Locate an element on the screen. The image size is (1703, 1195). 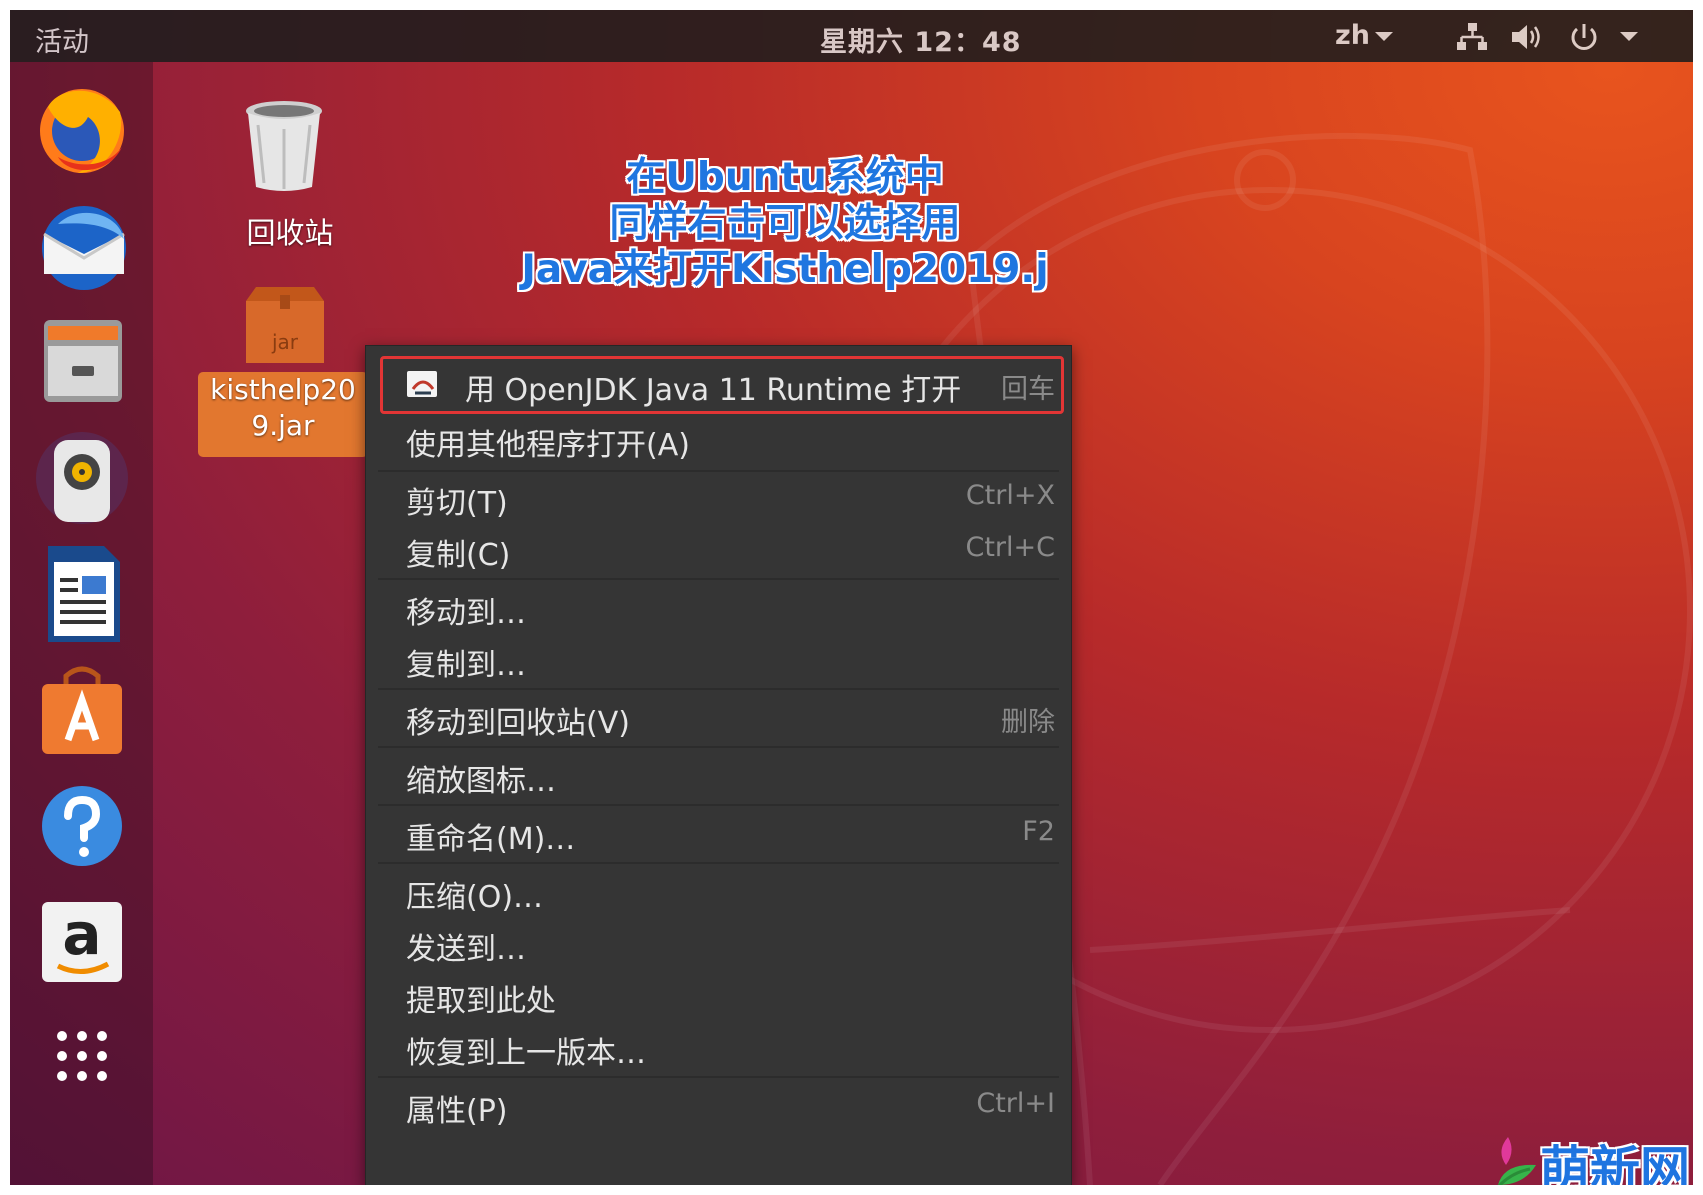
trash-label: 回收站 is located at coordinates (290, 231).